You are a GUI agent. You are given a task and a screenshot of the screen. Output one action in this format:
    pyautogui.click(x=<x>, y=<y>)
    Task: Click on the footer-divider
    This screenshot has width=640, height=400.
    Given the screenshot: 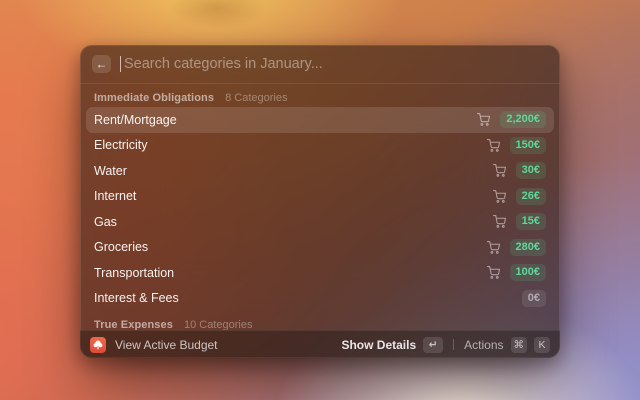 What is the action you would take?
    pyautogui.click(x=454, y=344)
    